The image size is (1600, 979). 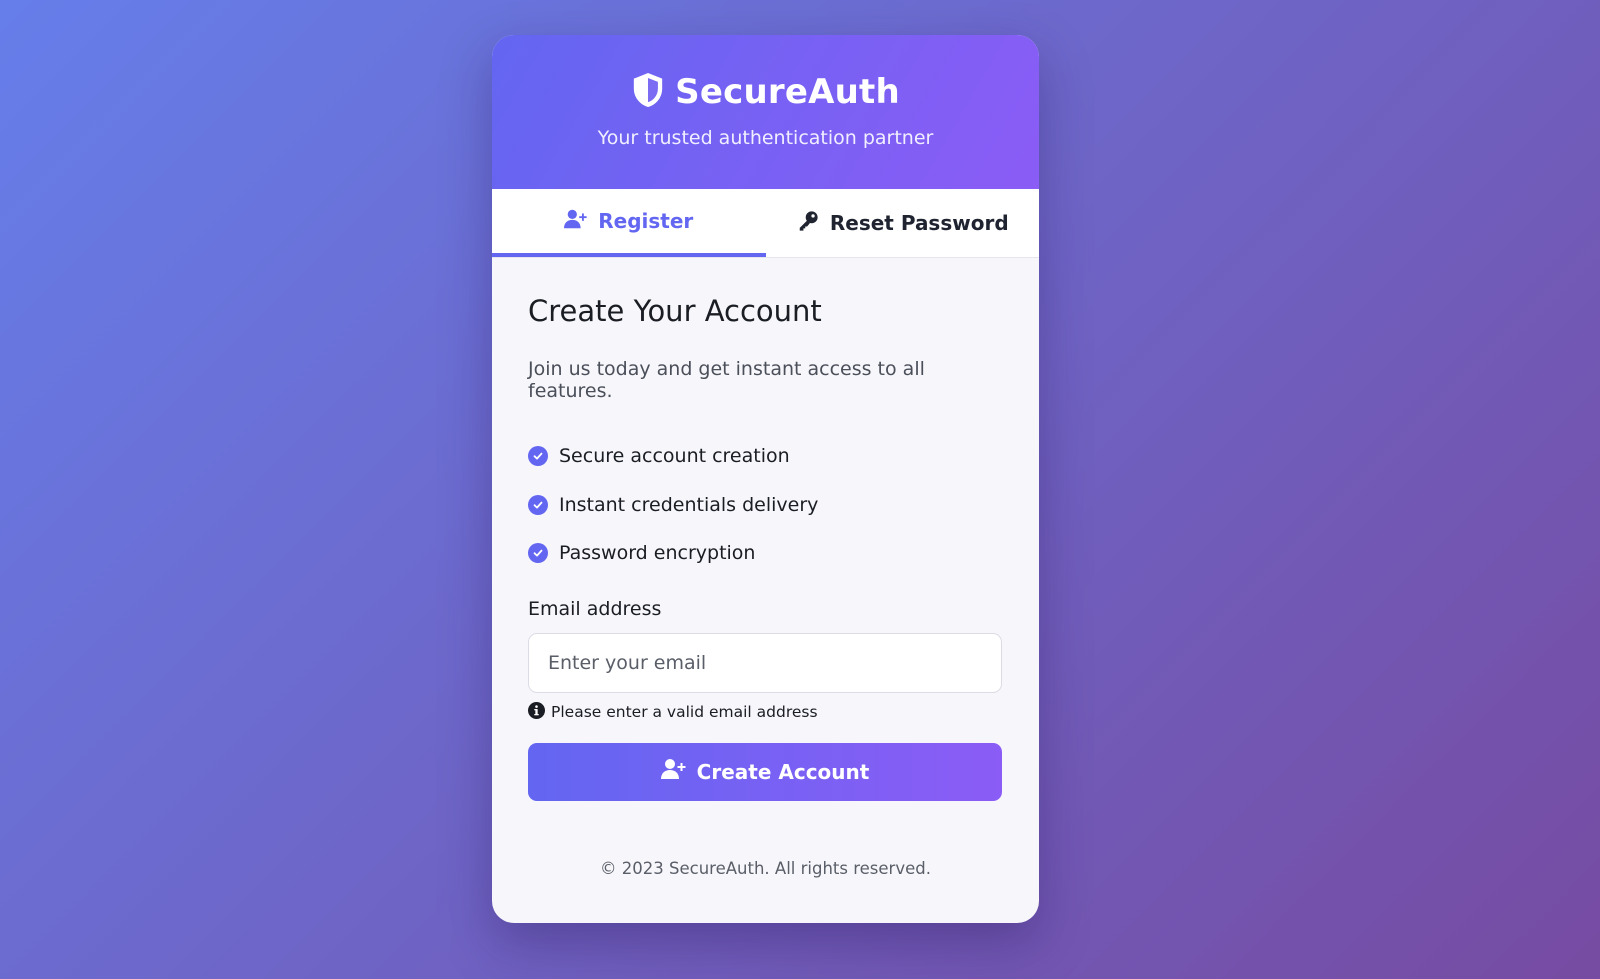 What do you see at coordinates (765, 138) in the screenshot?
I see `tagline: Your trusted authentication partner` at bounding box center [765, 138].